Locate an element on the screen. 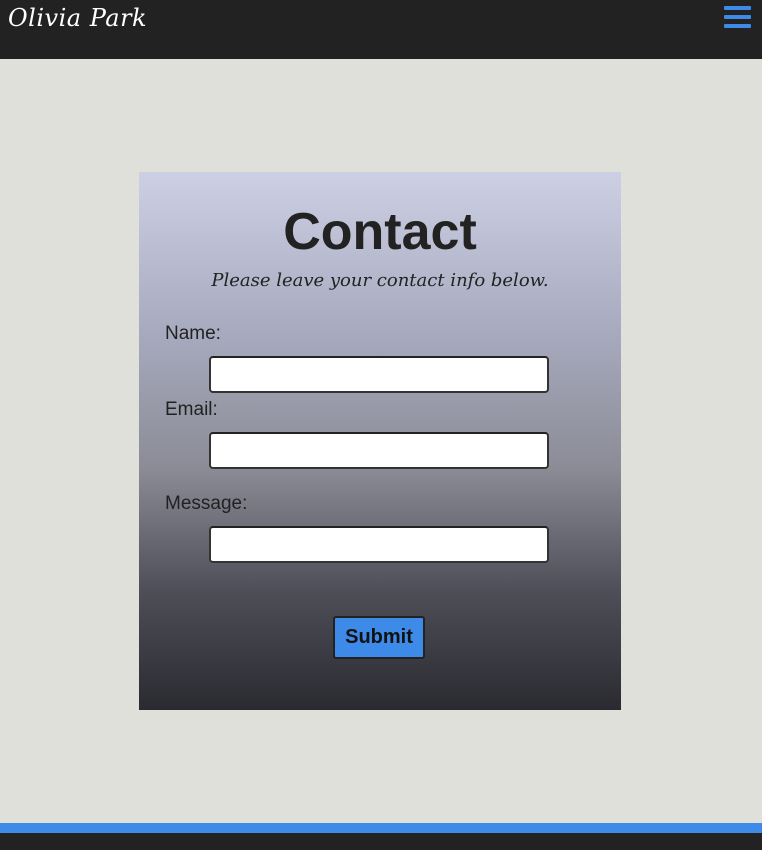 This screenshot has height=850, width=765. hamburger-menu-icon is located at coordinates (738, 19).